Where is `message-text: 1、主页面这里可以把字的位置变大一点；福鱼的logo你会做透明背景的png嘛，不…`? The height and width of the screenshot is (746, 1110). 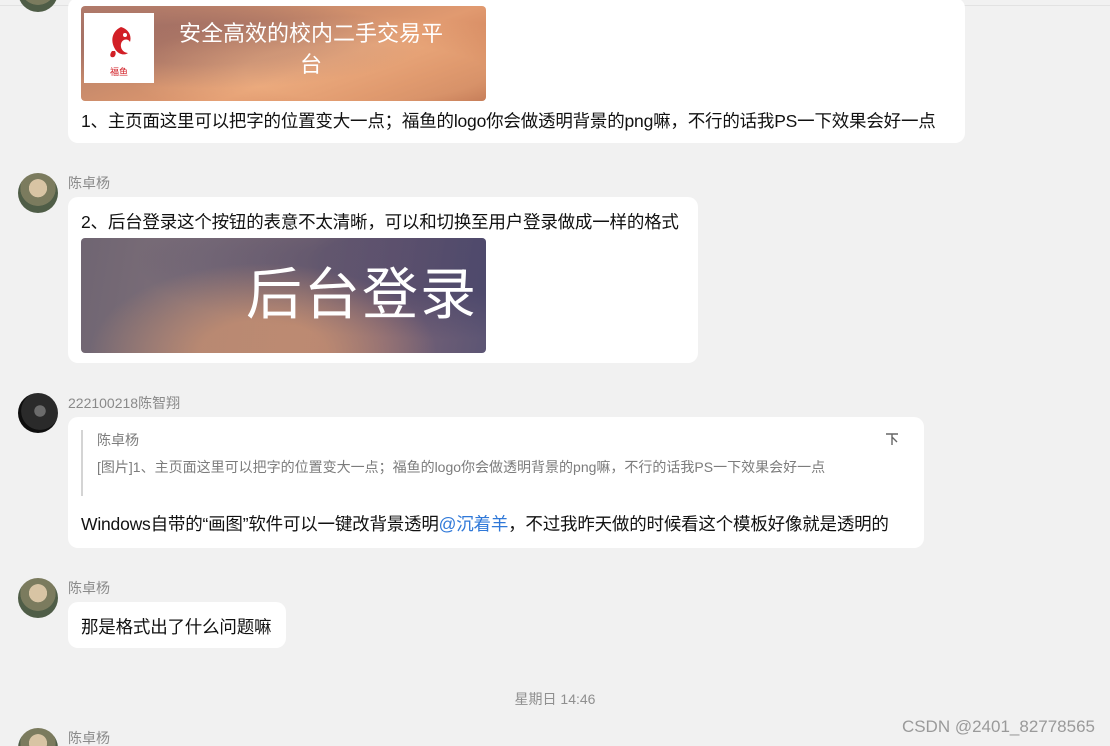
message-text: 1、主页面这里可以把字的位置变大一点；福鱼的logo你会做透明背景的png嘛，不… is located at coordinates (508, 121).